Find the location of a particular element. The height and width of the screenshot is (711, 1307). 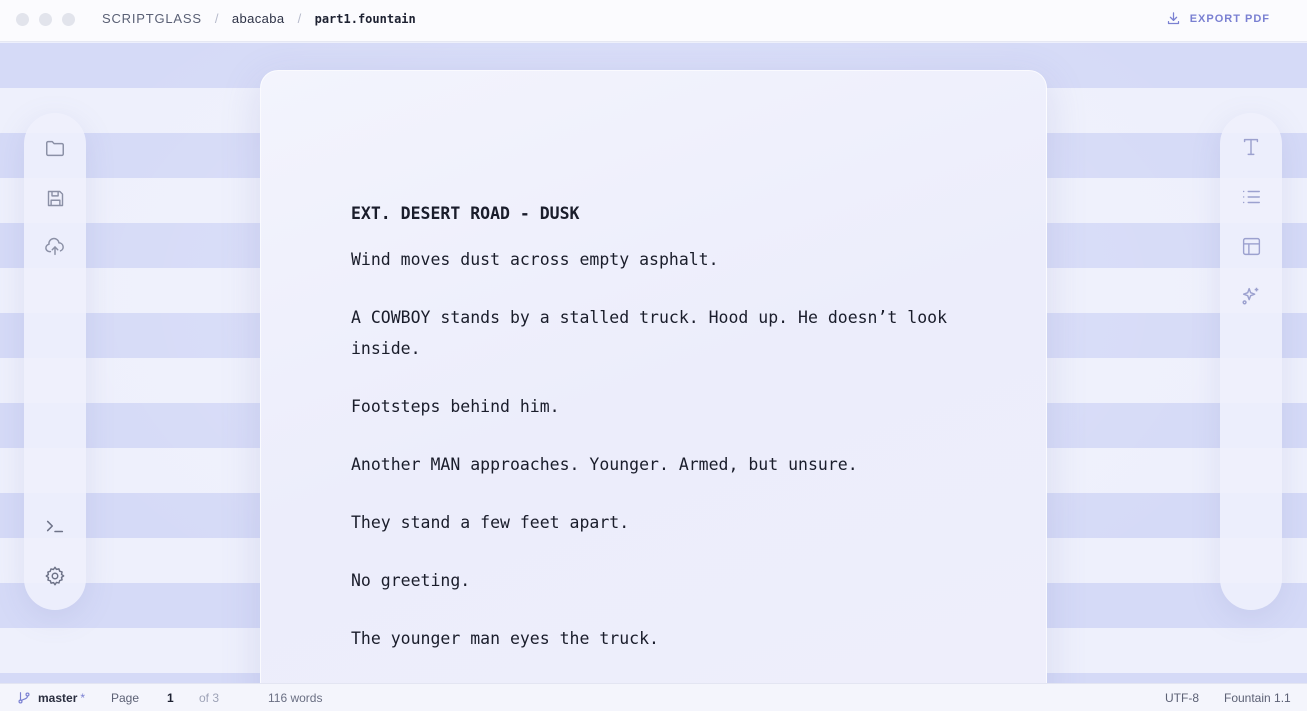

cloud-upload-icon is located at coordinates (54, 246).